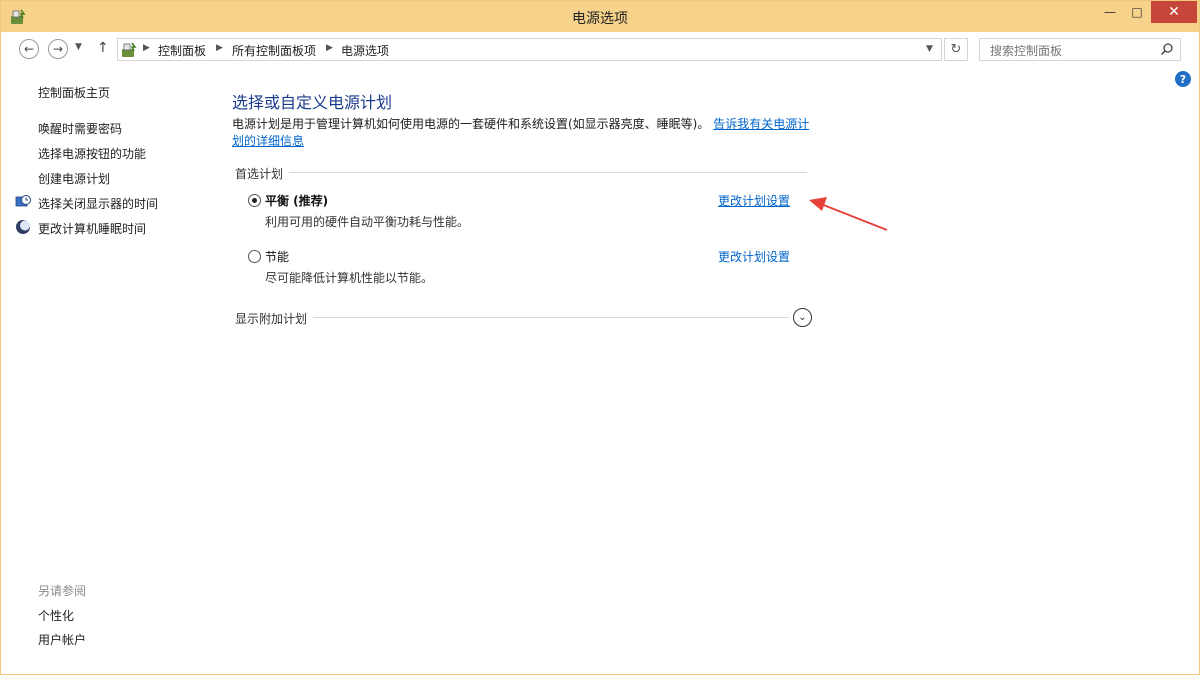 The height and width of the screenshot is (675, 1200). I want to click on display-off-time-link: 选择关闭显示器的时间, so click(98, 203).